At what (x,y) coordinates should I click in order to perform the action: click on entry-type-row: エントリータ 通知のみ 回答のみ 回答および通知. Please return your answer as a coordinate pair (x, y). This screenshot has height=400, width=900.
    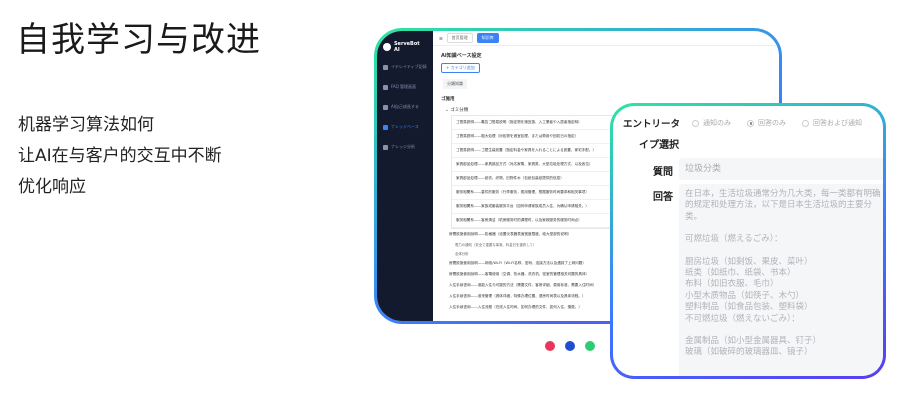
    Looking at the image, I should click on (750, 123).